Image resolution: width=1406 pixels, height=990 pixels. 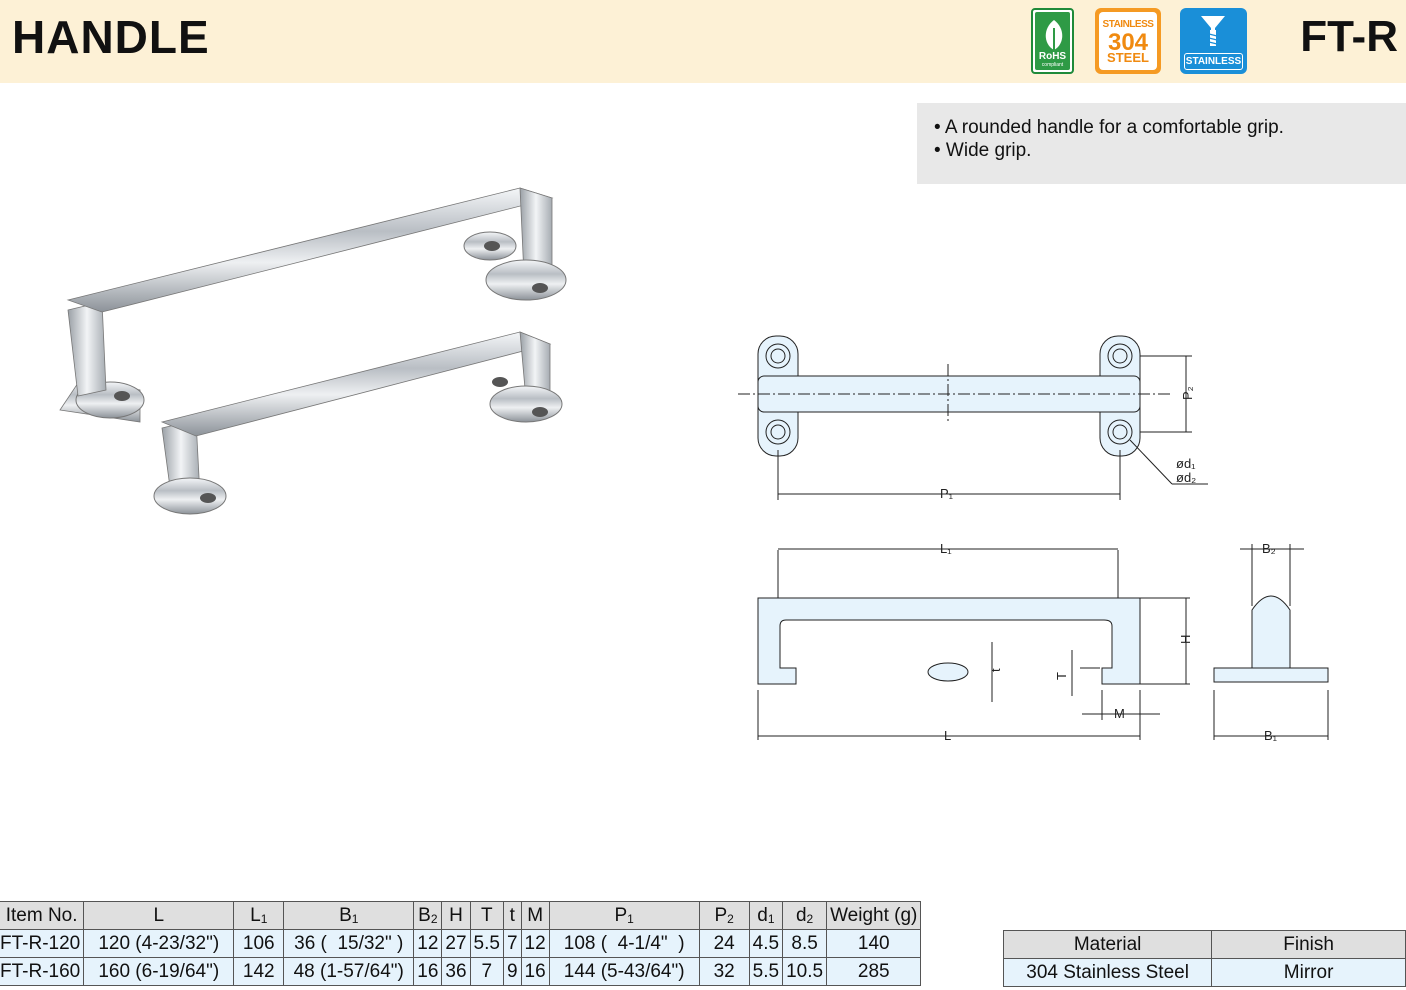 I want to click on product-photo, so click(x=313, y=351).